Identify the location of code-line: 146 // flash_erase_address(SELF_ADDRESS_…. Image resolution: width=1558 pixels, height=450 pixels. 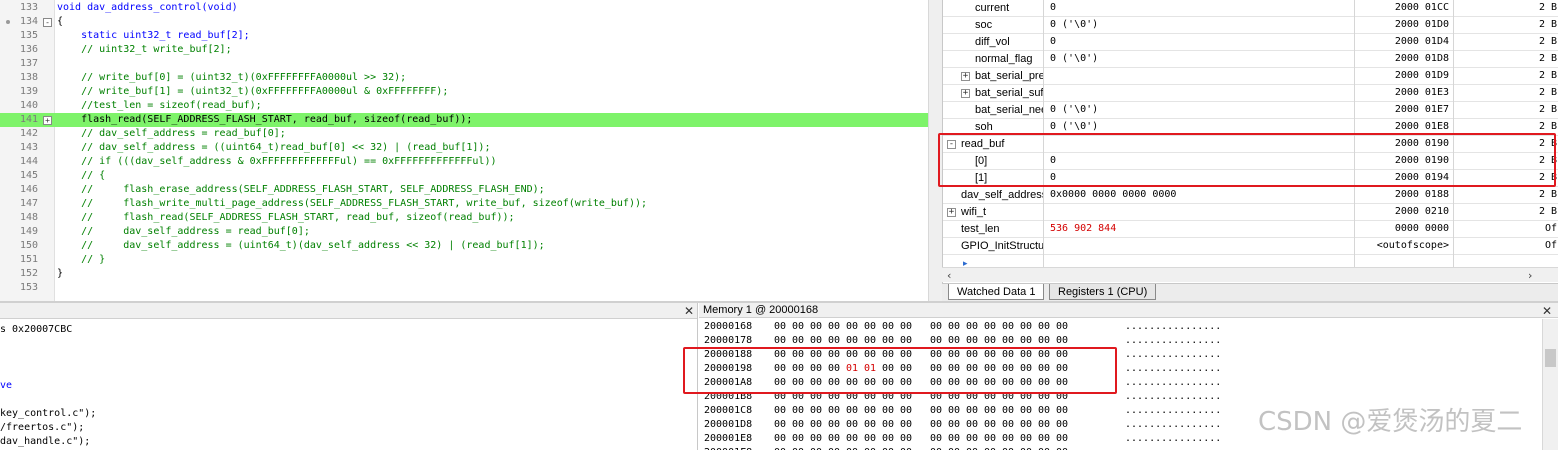
(464, 190).